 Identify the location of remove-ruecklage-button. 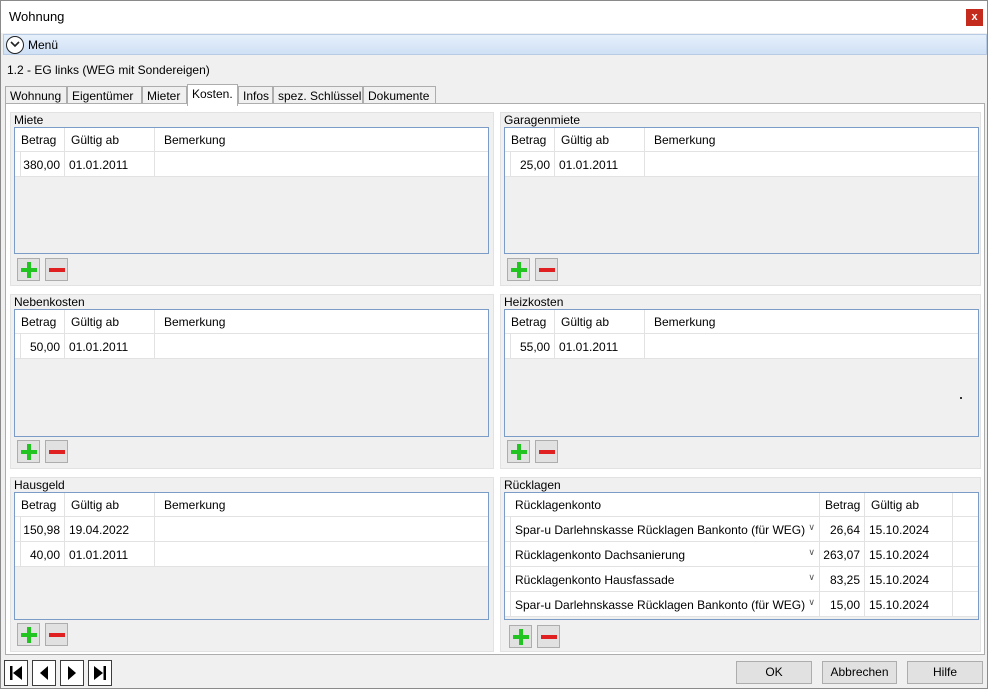
(548, 636).